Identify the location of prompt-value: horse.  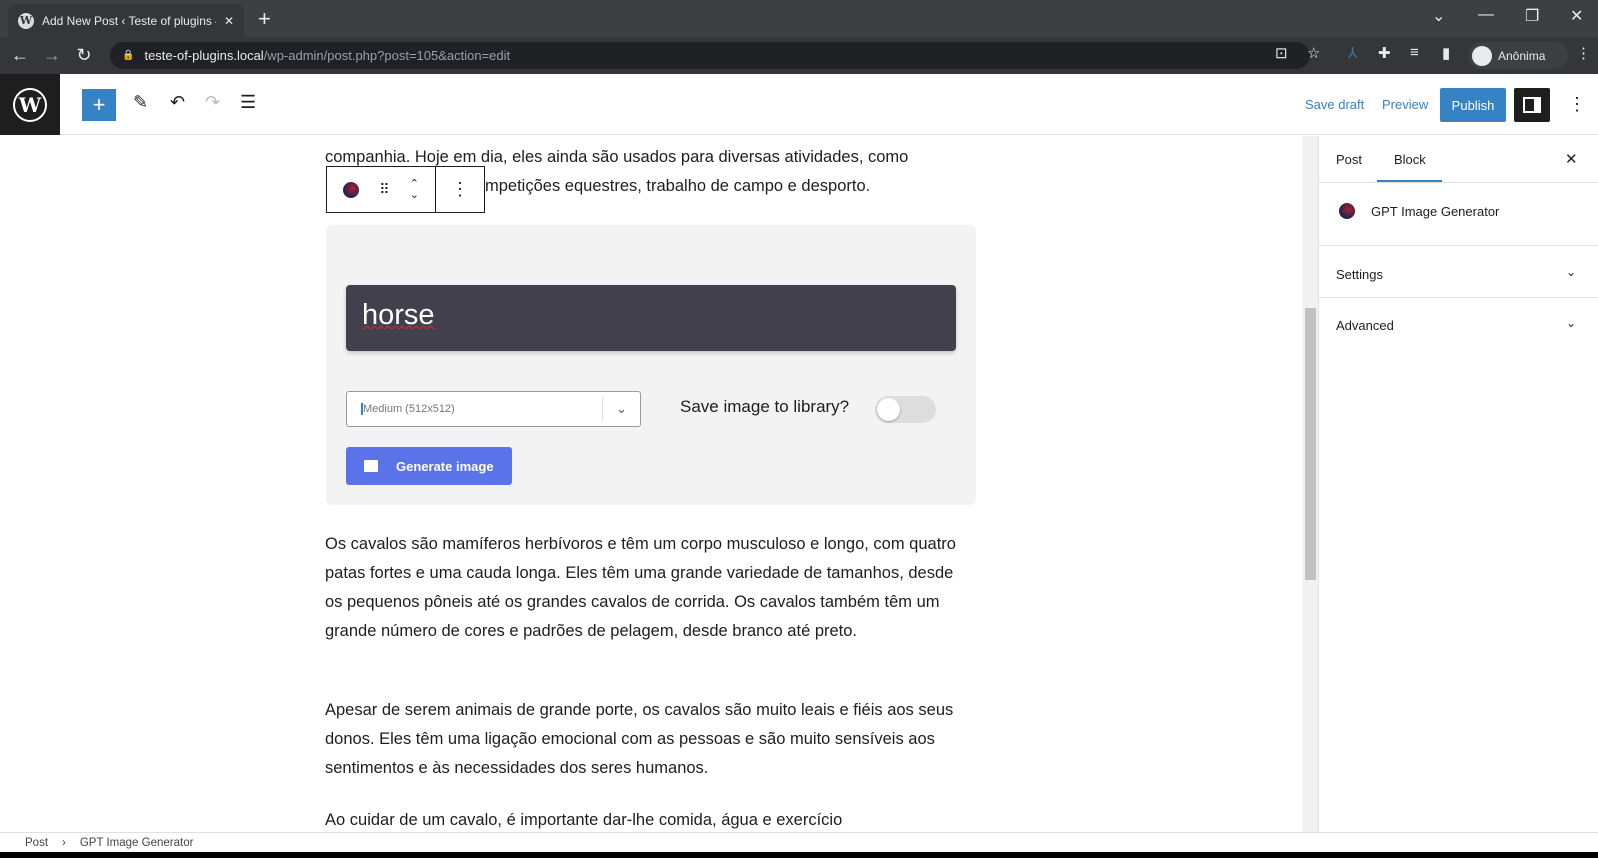
(398, 315).